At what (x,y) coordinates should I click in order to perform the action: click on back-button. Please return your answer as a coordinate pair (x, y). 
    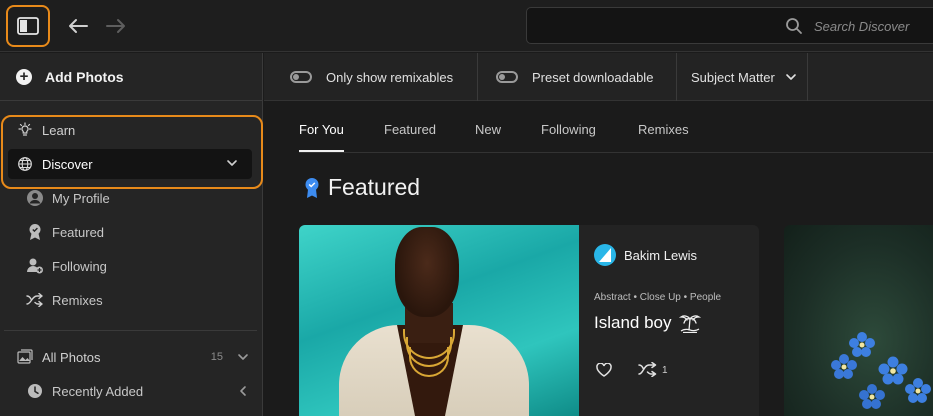
    Looking at the image, I should click on (78, 26).